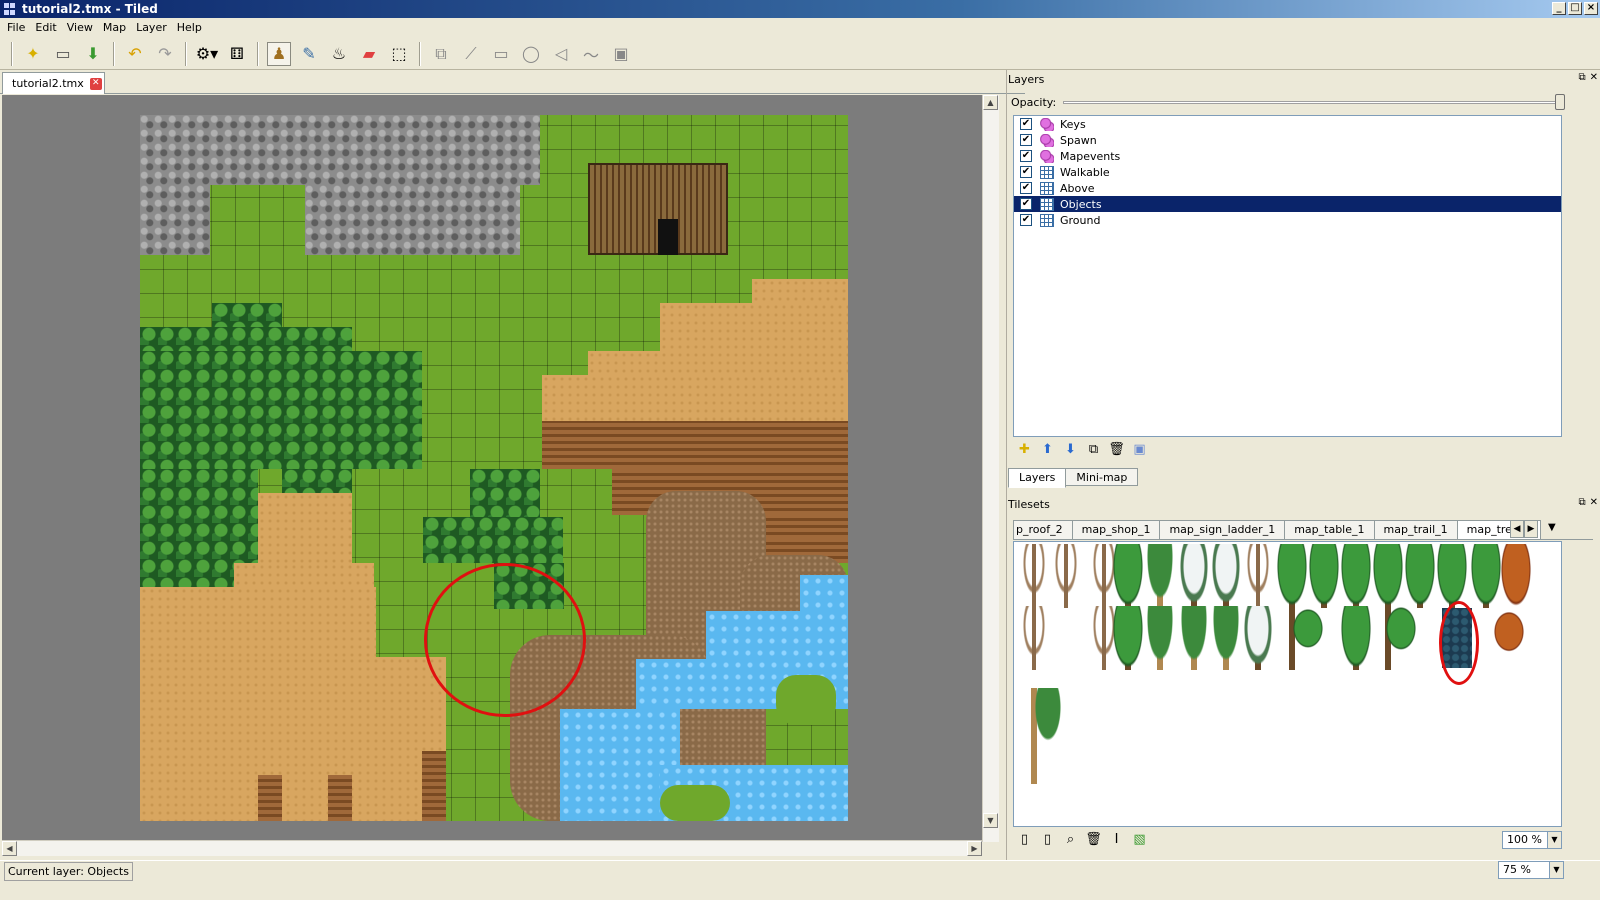 This screenshot has height=900, width=1600. What do you see at coordinates (1560, 102) in the screenshot?
I see `opacity-slider-handle` at bounding box center [1560, 102].